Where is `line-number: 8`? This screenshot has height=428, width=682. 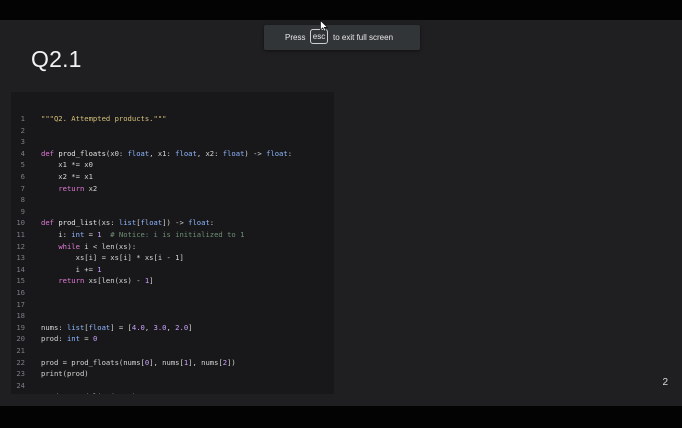 line-number: 8 is located at coordinates (22, 200).